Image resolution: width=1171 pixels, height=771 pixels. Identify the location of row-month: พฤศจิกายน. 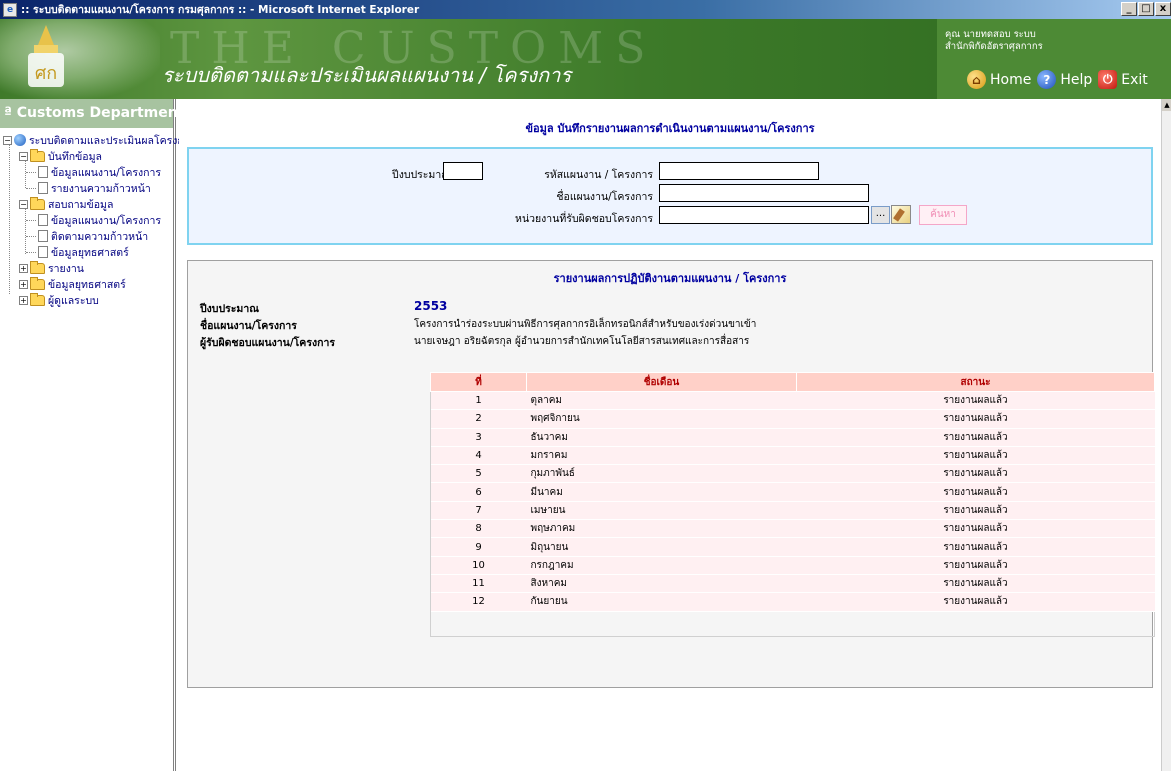
(661, 419).